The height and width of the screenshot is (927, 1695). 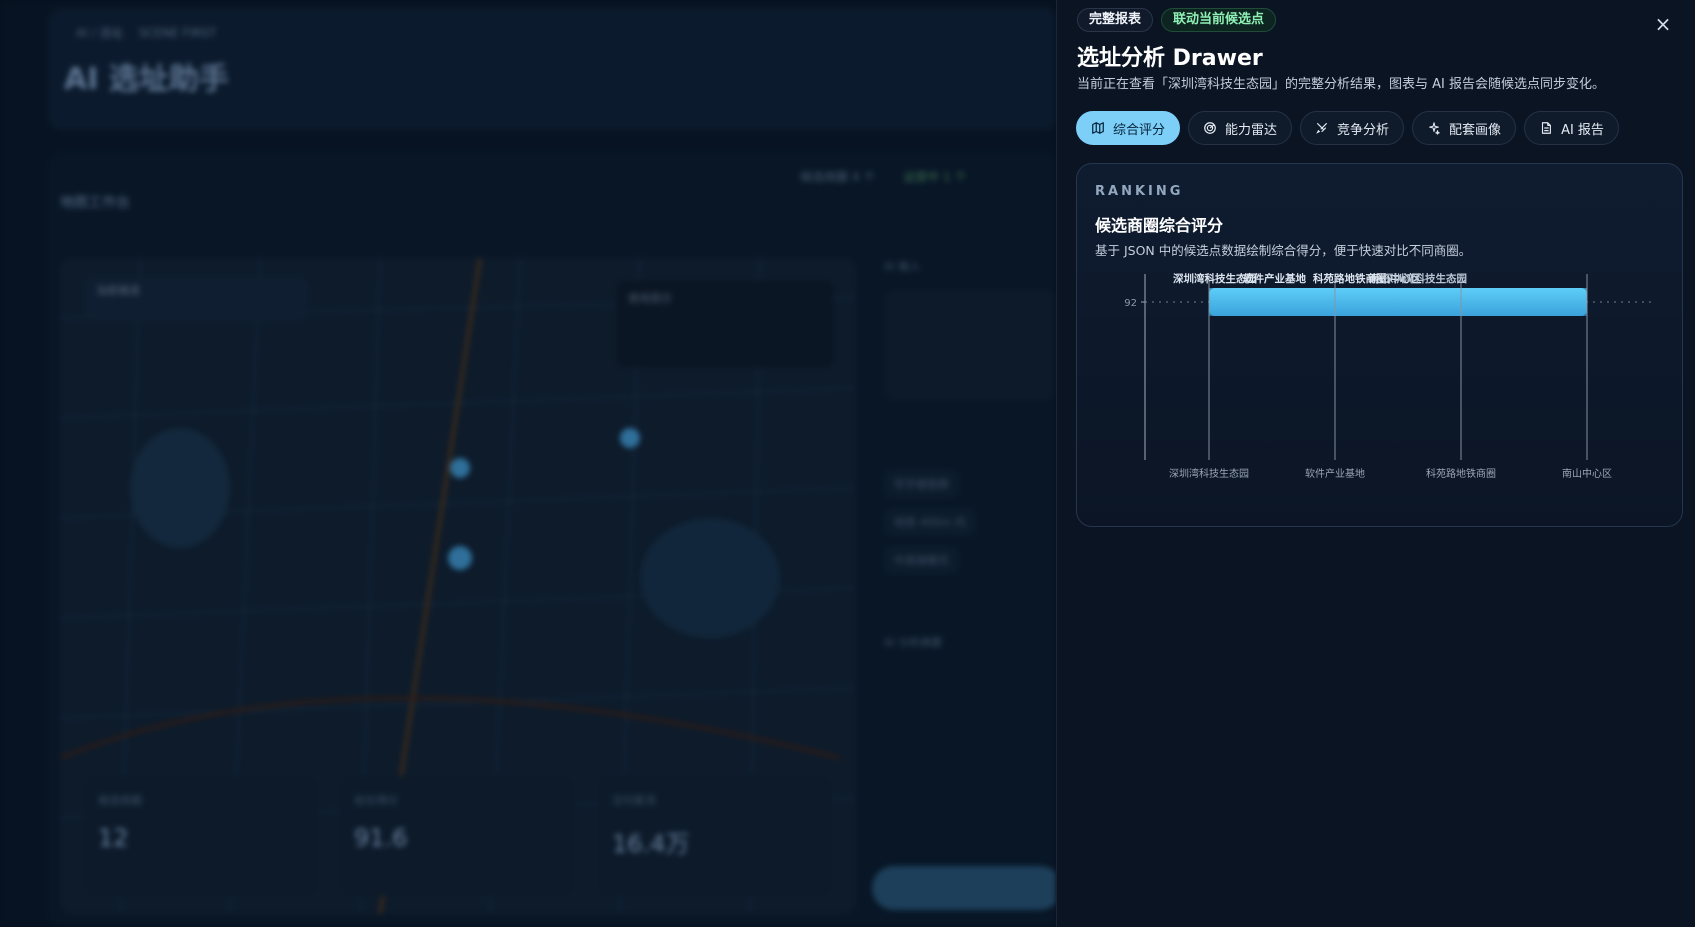 What do you see at coordinates (457, 836) in the screenshot?
I see `bg-kpi-card: 综合得分 91.6` at bounding box center [457, 836].